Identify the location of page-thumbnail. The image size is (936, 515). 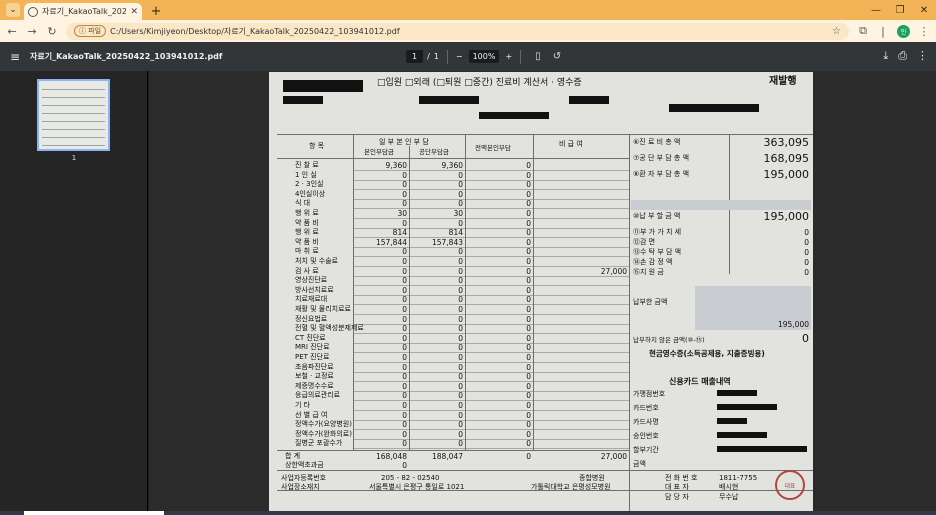
(73, 115).